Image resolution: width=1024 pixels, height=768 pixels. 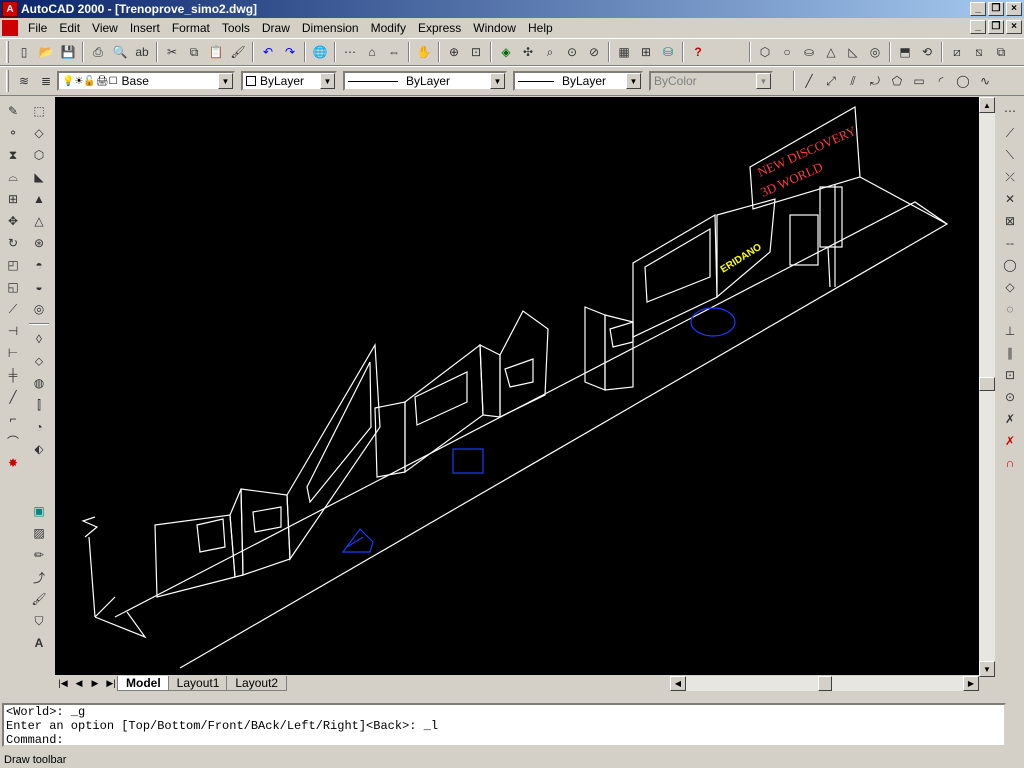 What do you see at coordinates (39, 177) in the screenshot?
I see `solid-wedge-icon: ◣` at bounding box center [39, 177].